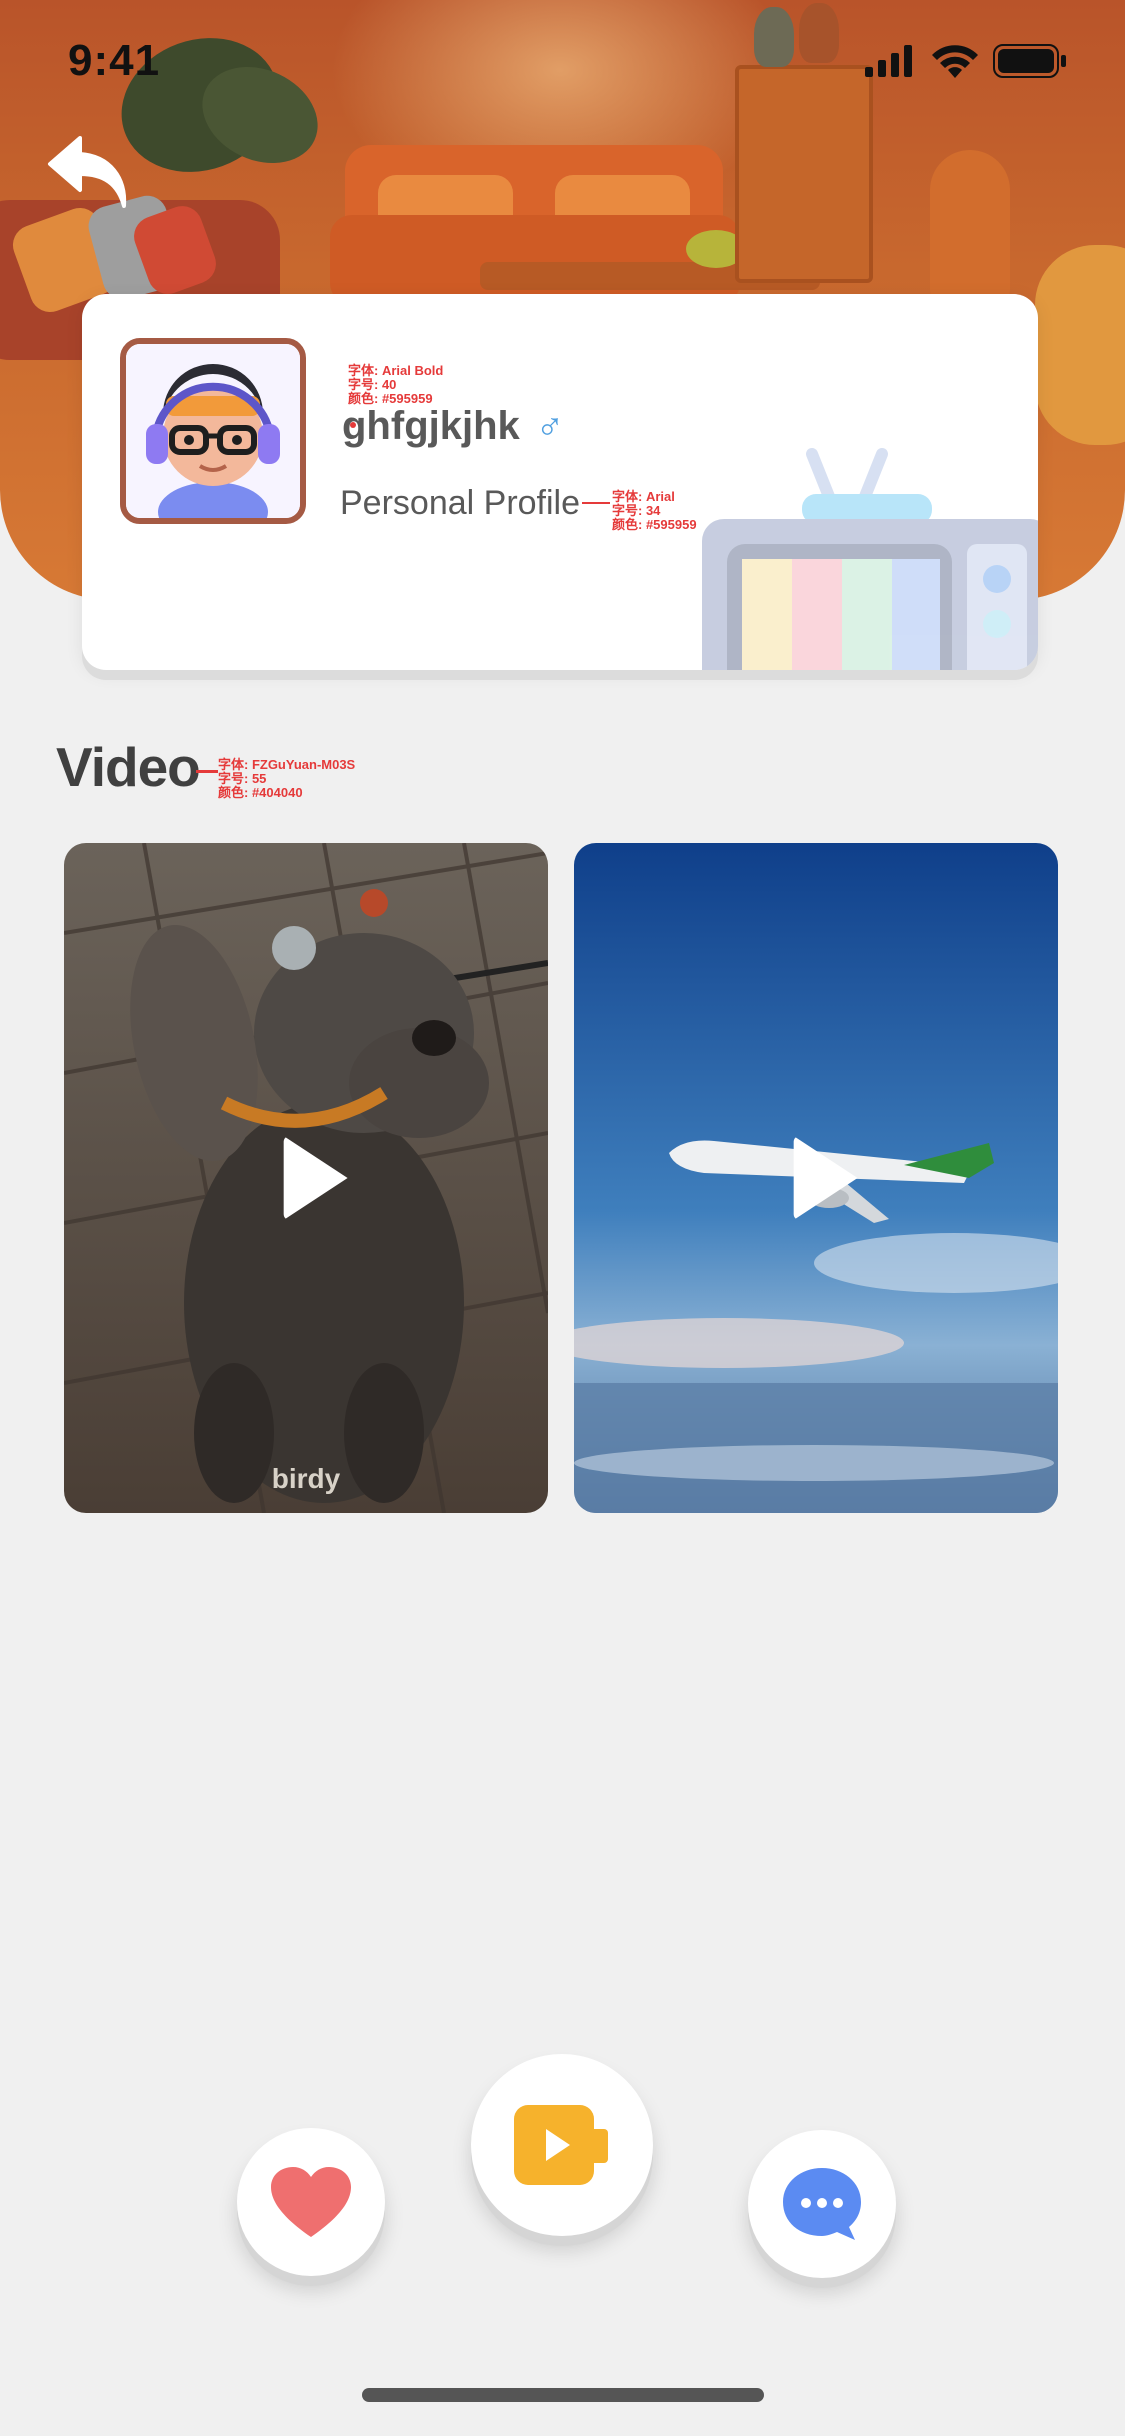 The width and height of the screenshot is (1125, 2436). What do you see at coordinates (431, 426) in the screenshot?
I see `profile-name-text: ghfgjkjhk` at bounding box center [431, 426].